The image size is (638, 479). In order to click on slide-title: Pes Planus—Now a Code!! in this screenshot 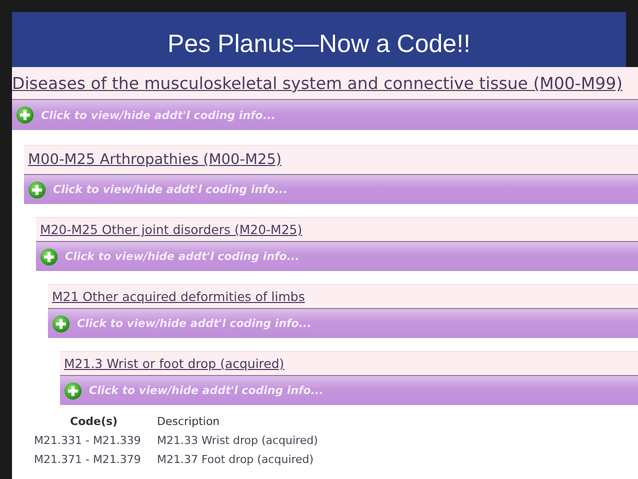, I will do `click(319, 45)`.